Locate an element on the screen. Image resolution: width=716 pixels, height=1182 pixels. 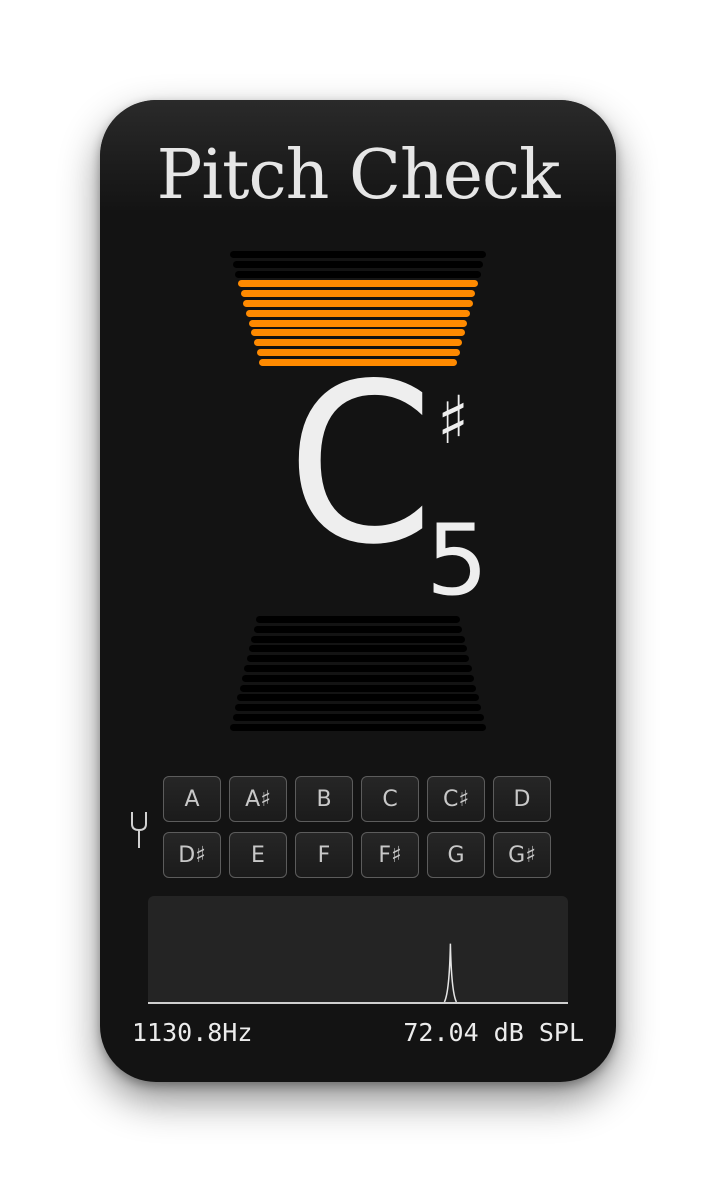
reference-note-grid: A A♯ B C C♯ D D♯ E F F♯ G G♯ is located at coordinates (361, 827).